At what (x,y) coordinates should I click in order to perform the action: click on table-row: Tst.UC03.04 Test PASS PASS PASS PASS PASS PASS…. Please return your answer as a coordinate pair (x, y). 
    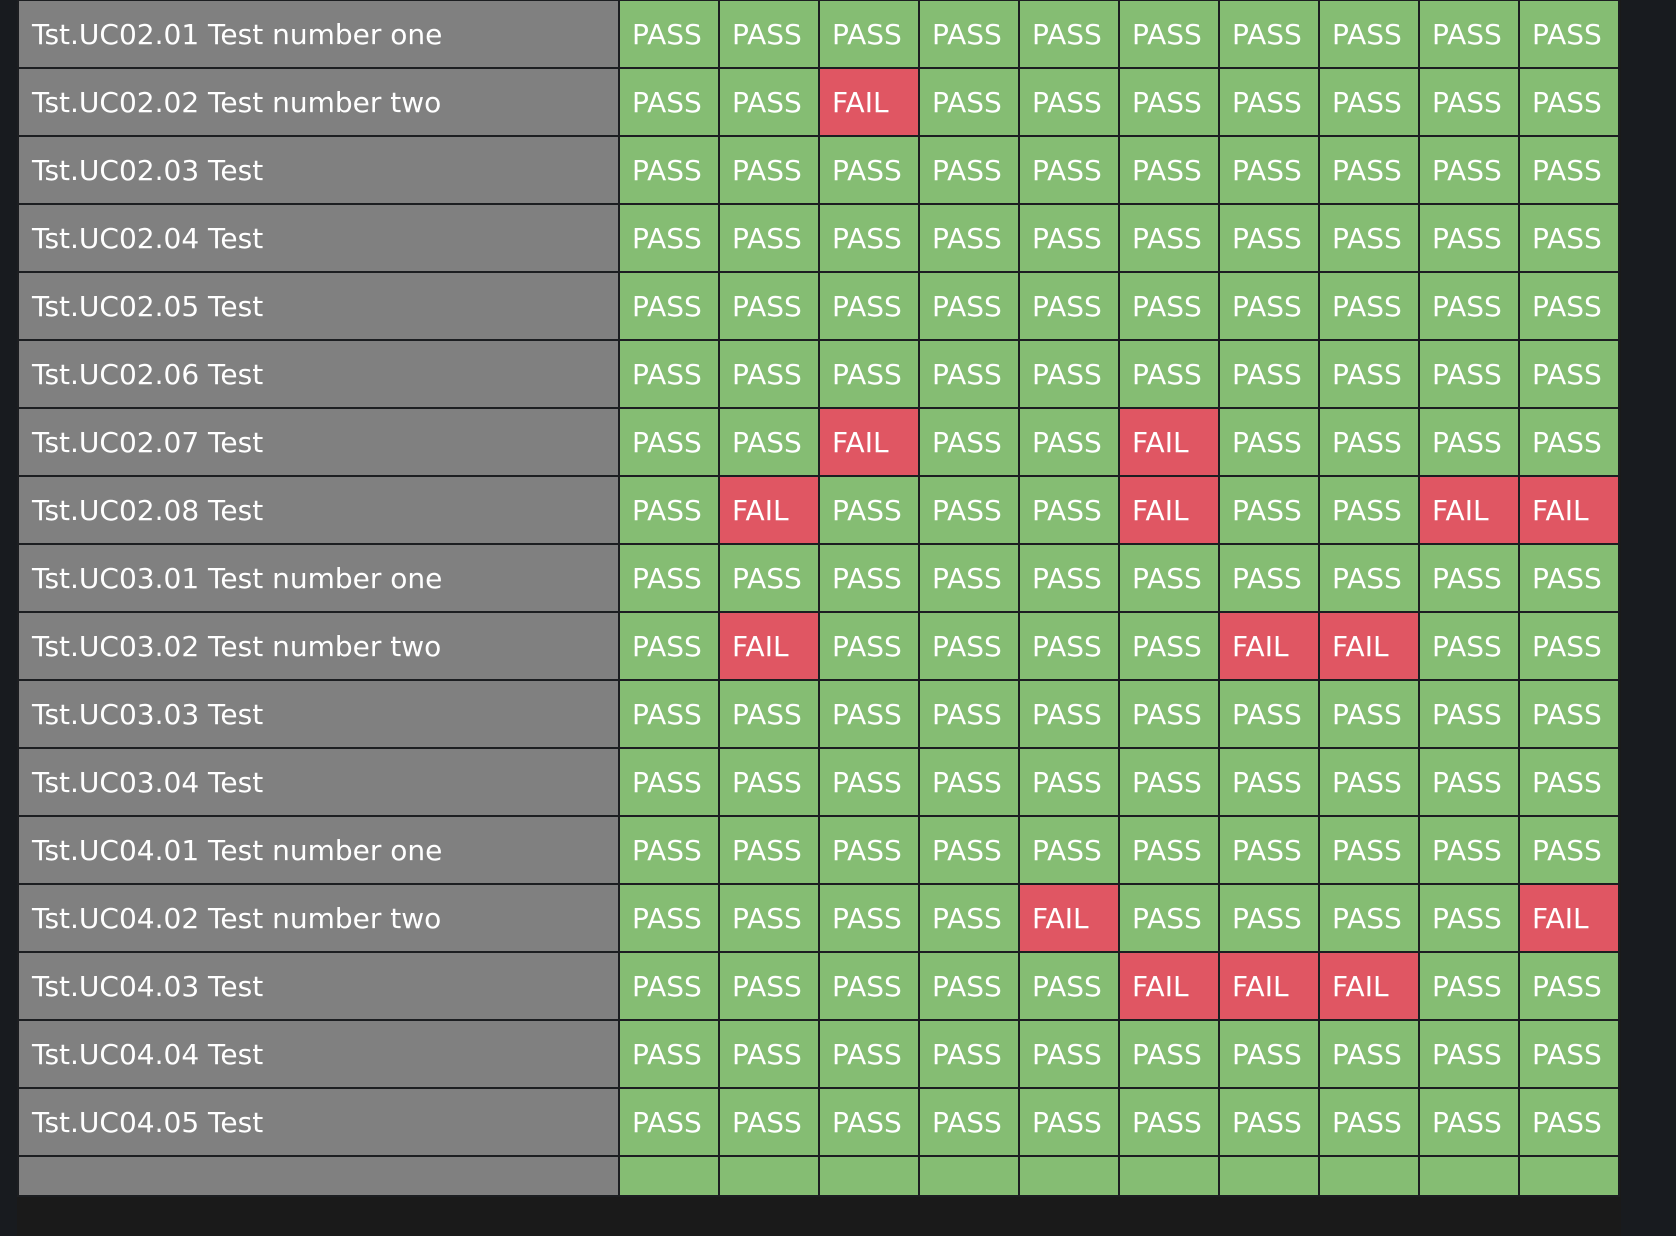
    Looking at the image, I should click on (818, 782).